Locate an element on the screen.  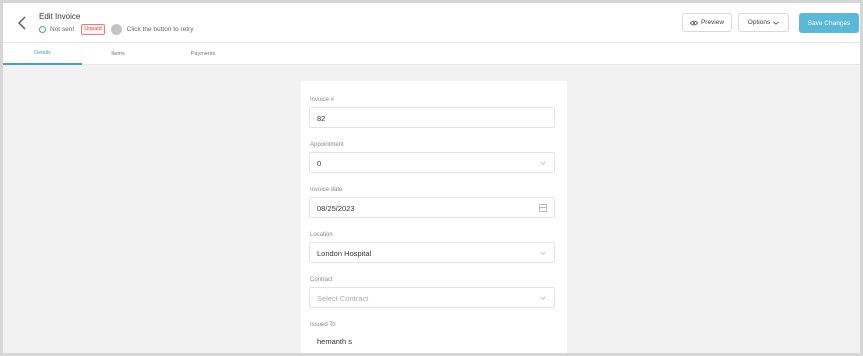
preview-button: Preview is located at coordinates (707, 22).